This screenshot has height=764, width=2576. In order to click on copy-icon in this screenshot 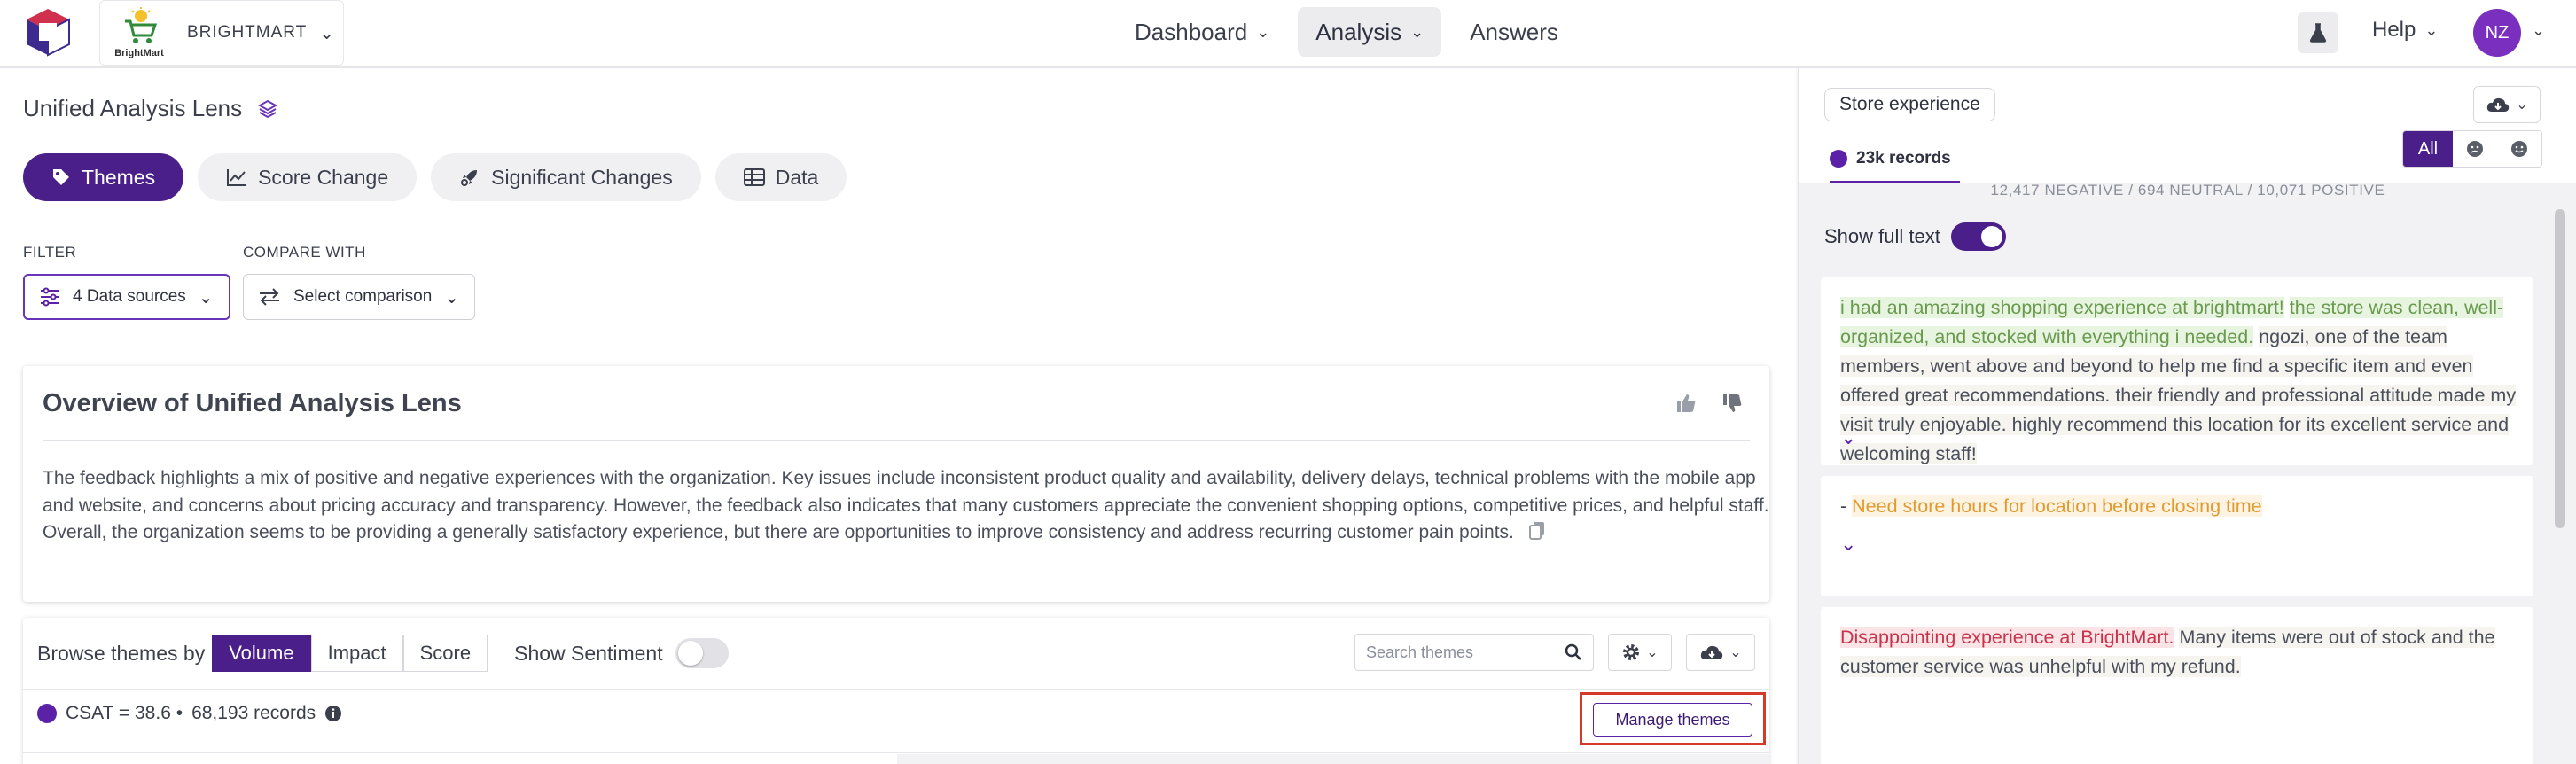, I will do `click(1537, 531)`.